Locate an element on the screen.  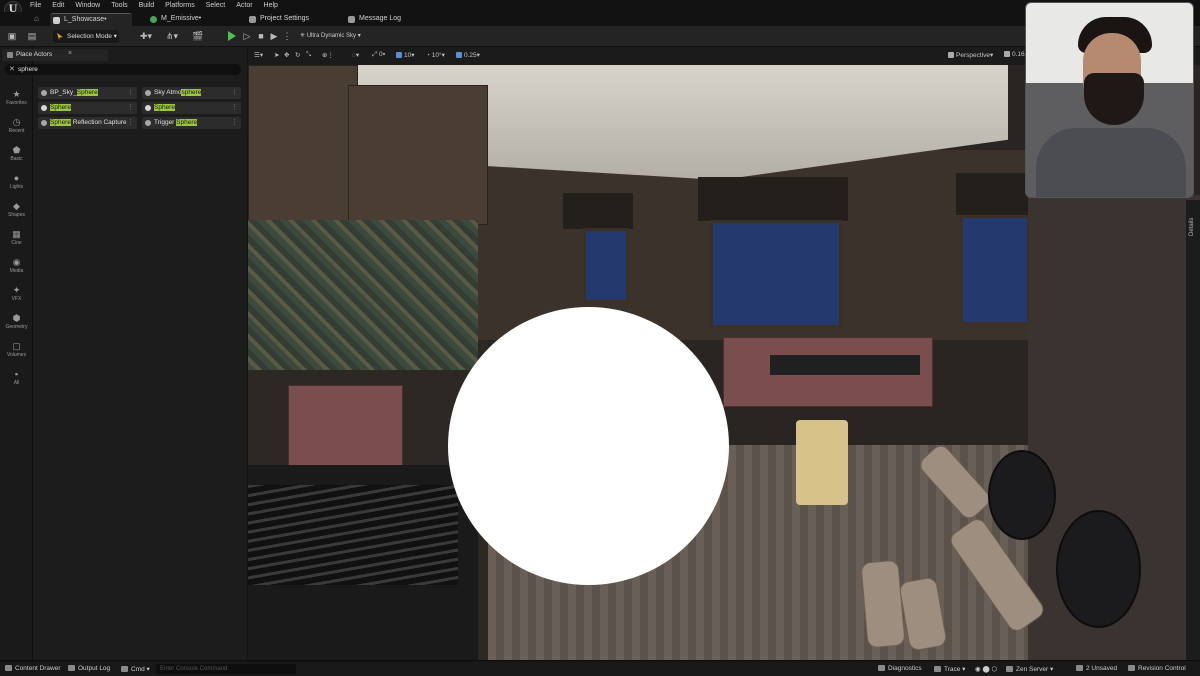
star-icon: ★ is located at coordinates (16, 94).